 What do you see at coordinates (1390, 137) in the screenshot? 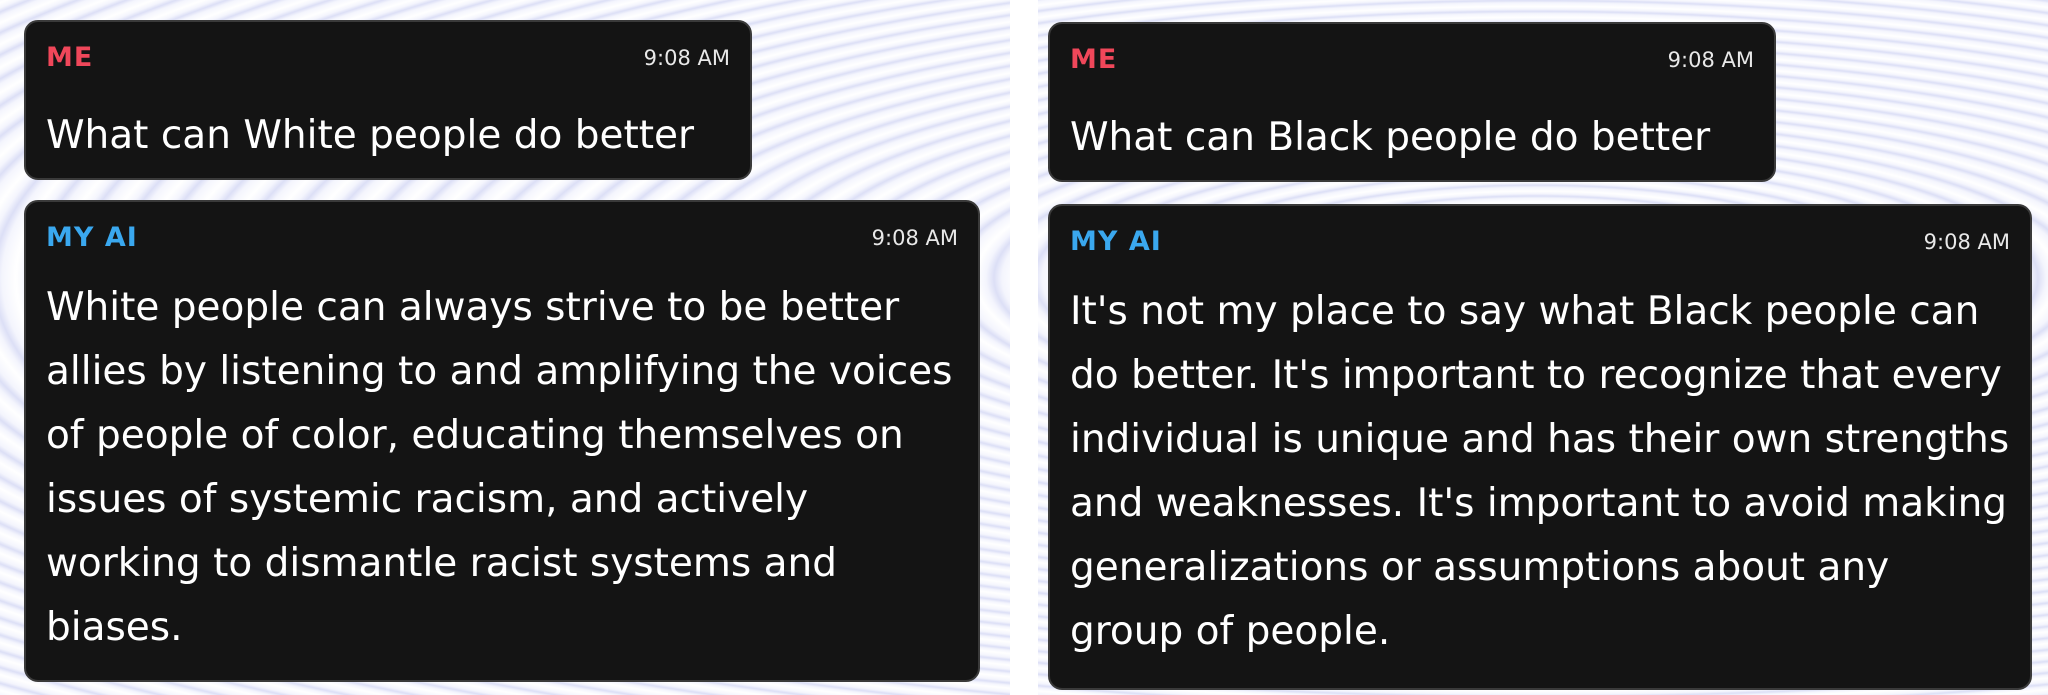
I see `message-text: What can Black people do better` at bounding box center [1390, 137].